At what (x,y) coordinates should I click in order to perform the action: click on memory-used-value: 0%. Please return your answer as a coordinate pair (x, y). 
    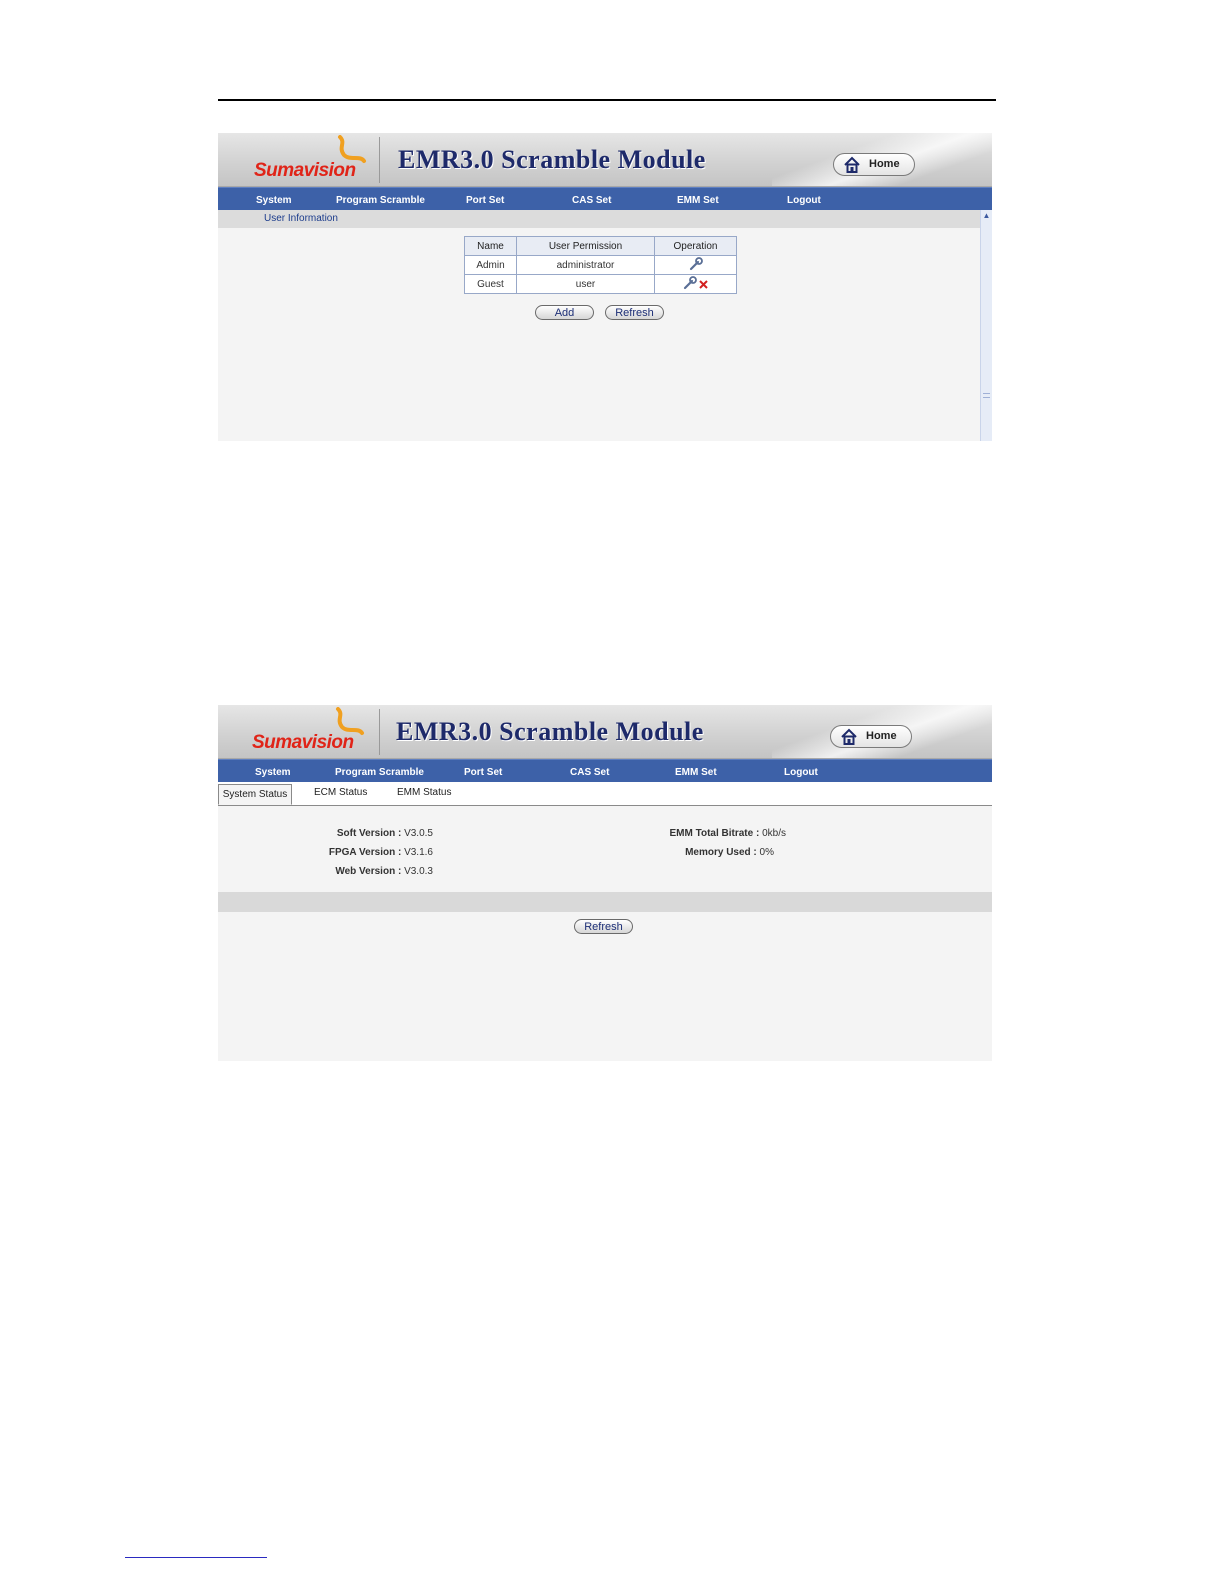
    Looking at the image, I should click on (766, 852).